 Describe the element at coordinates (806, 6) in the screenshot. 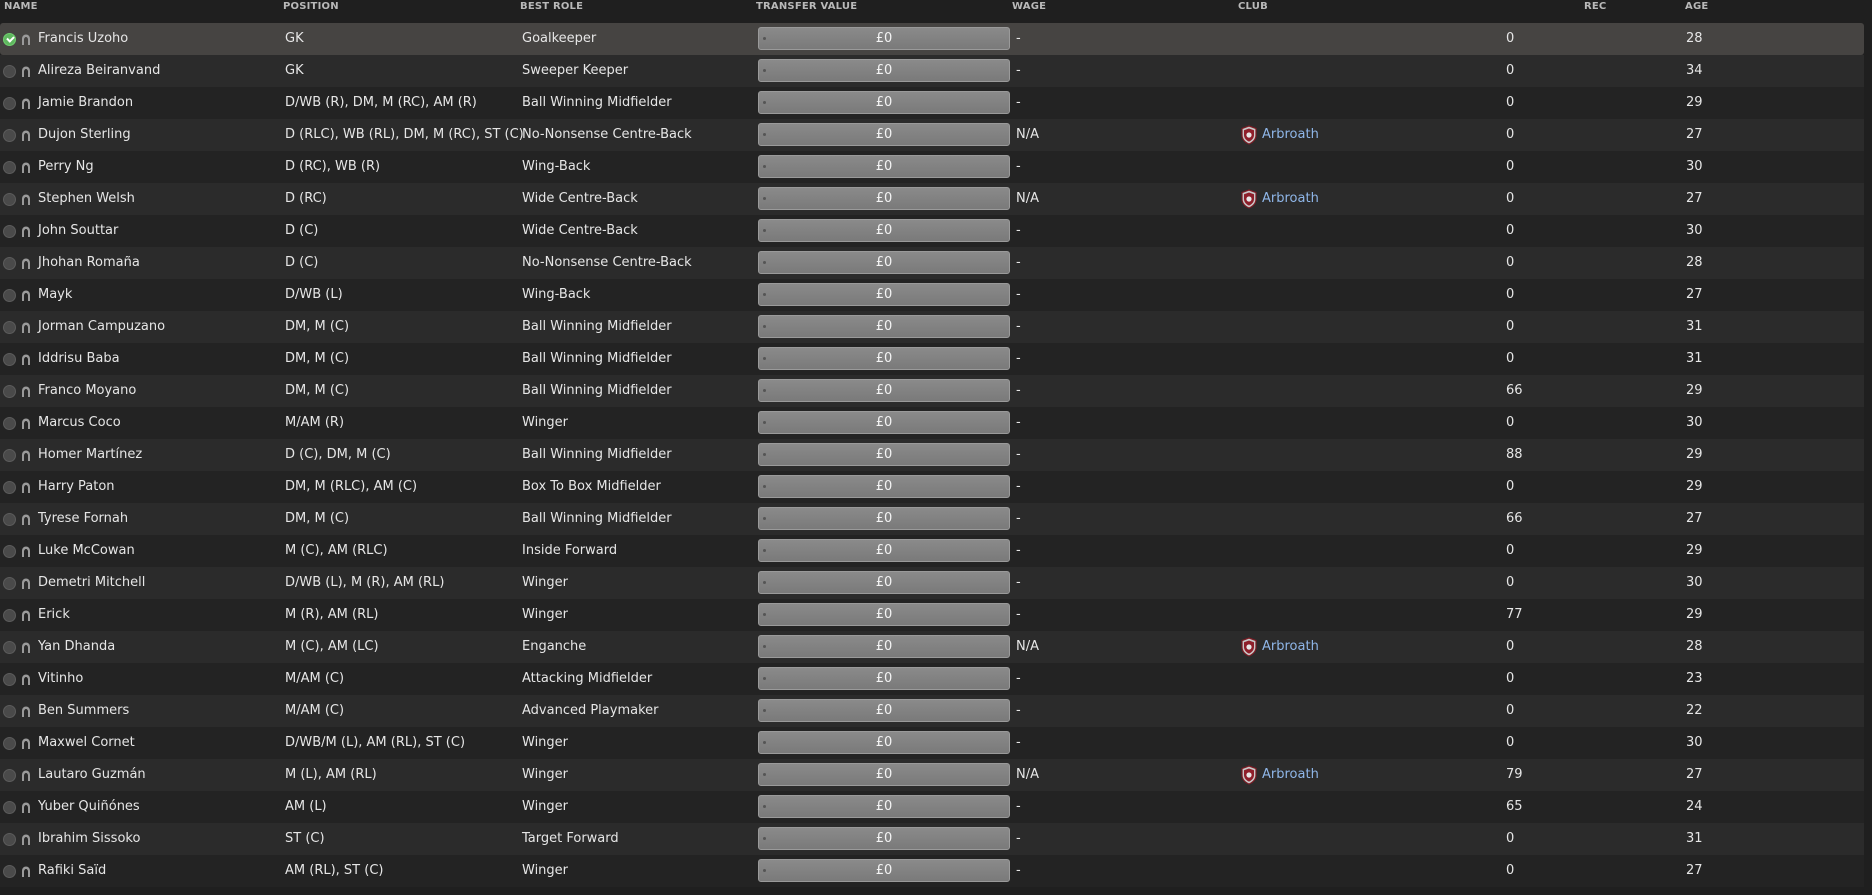

I see `column-header-transfer-value: TRANSFER VALUE` at that location.